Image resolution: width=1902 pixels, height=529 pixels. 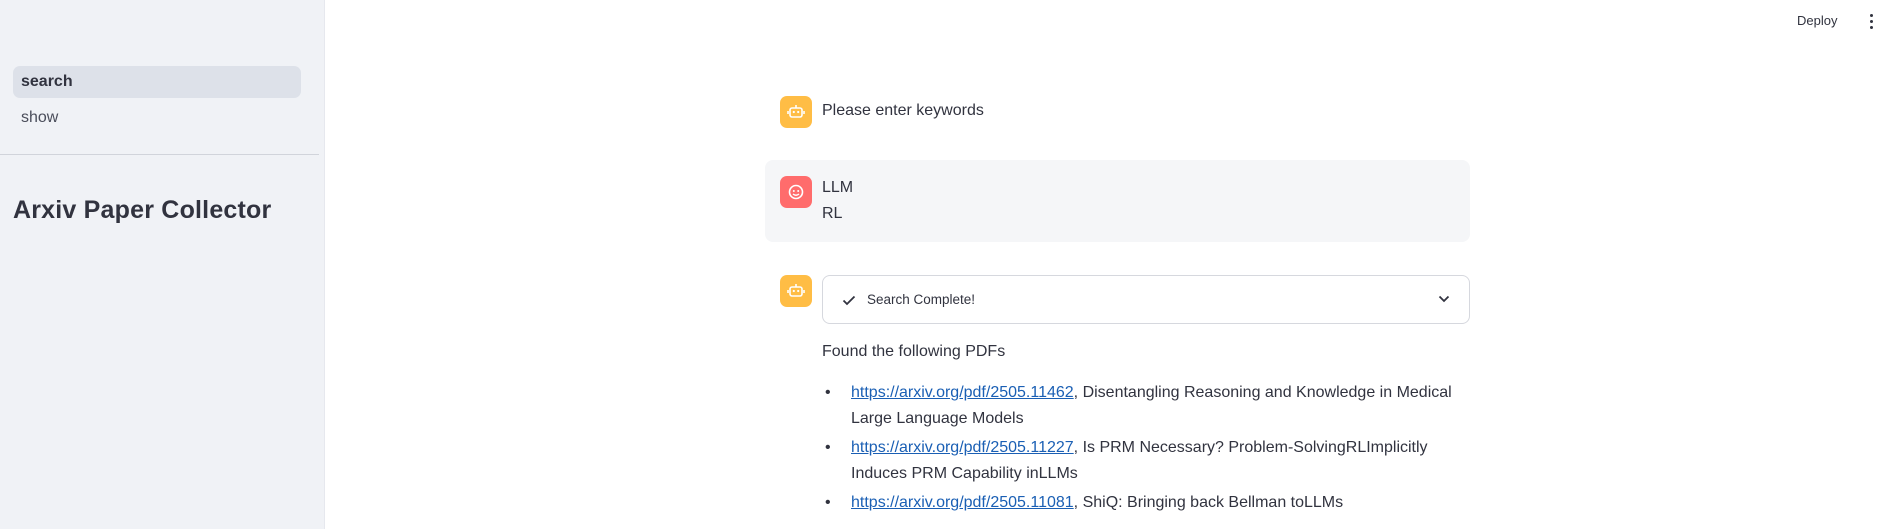 I want to click on user-message, so click(x=1117, y=201).